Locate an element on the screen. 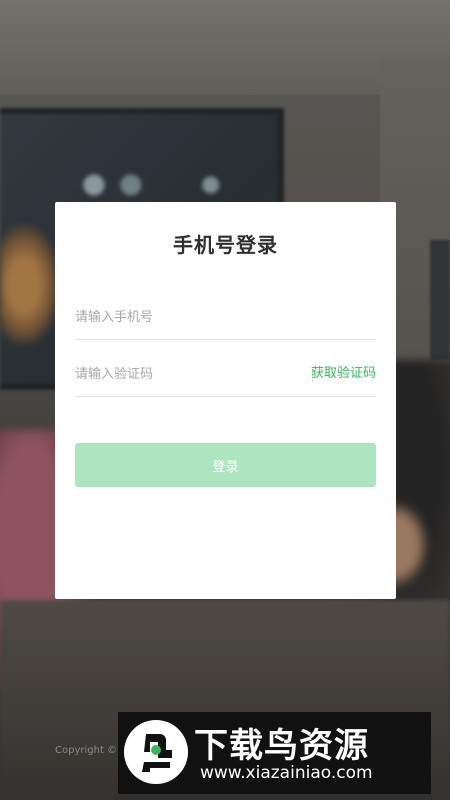 Image resolution: width=450 pixels, height=800 pixels. watermark-title: 下载鸟资源 is located at coordinates (281, 746).